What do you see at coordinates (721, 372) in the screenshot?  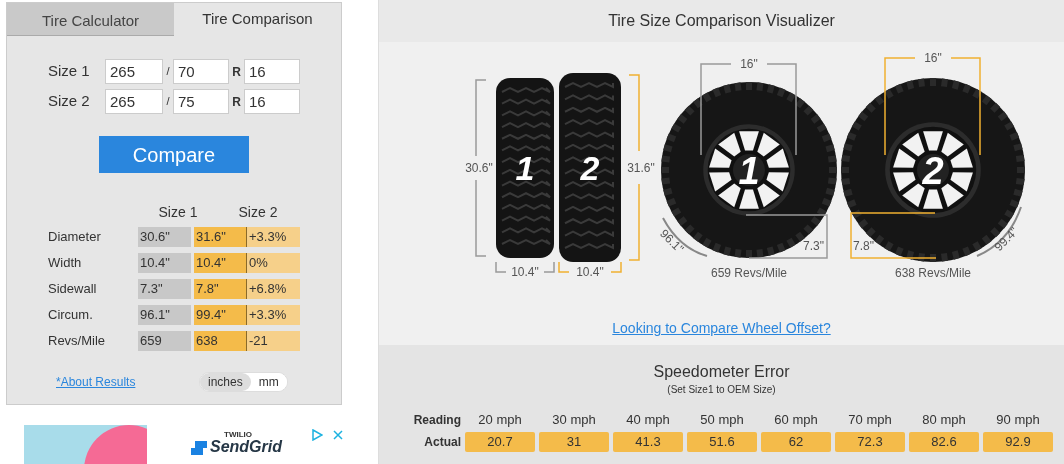 I see `speedometer-title: Speedometer Error` at bounding box center [721, 372].